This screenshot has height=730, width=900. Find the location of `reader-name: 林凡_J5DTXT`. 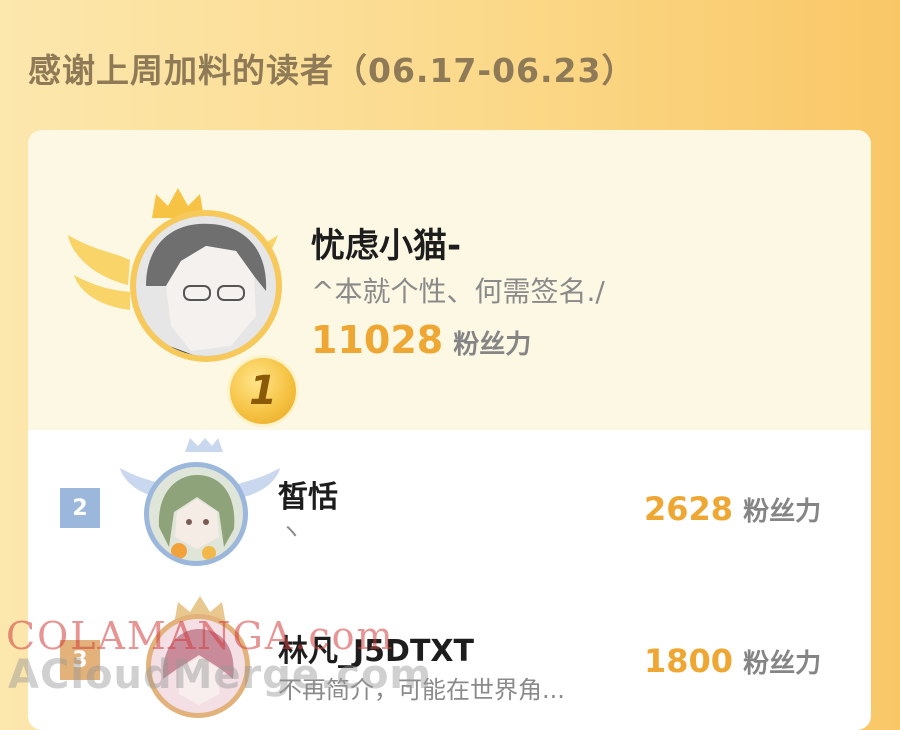

reader-name: 林凡_J5DTXT is located at coordinates (376, 651).